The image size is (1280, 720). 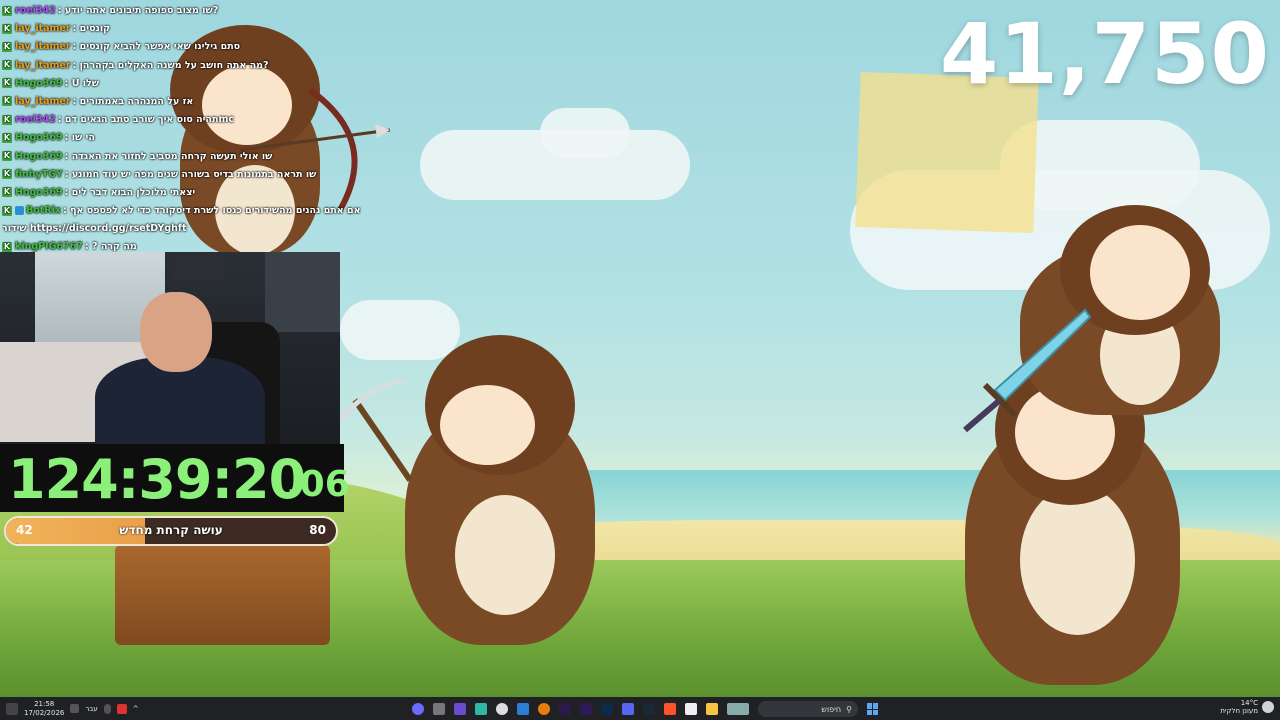 I want to click on taskbar-search: חיפוש ⚲, so click(x=808, y=709).